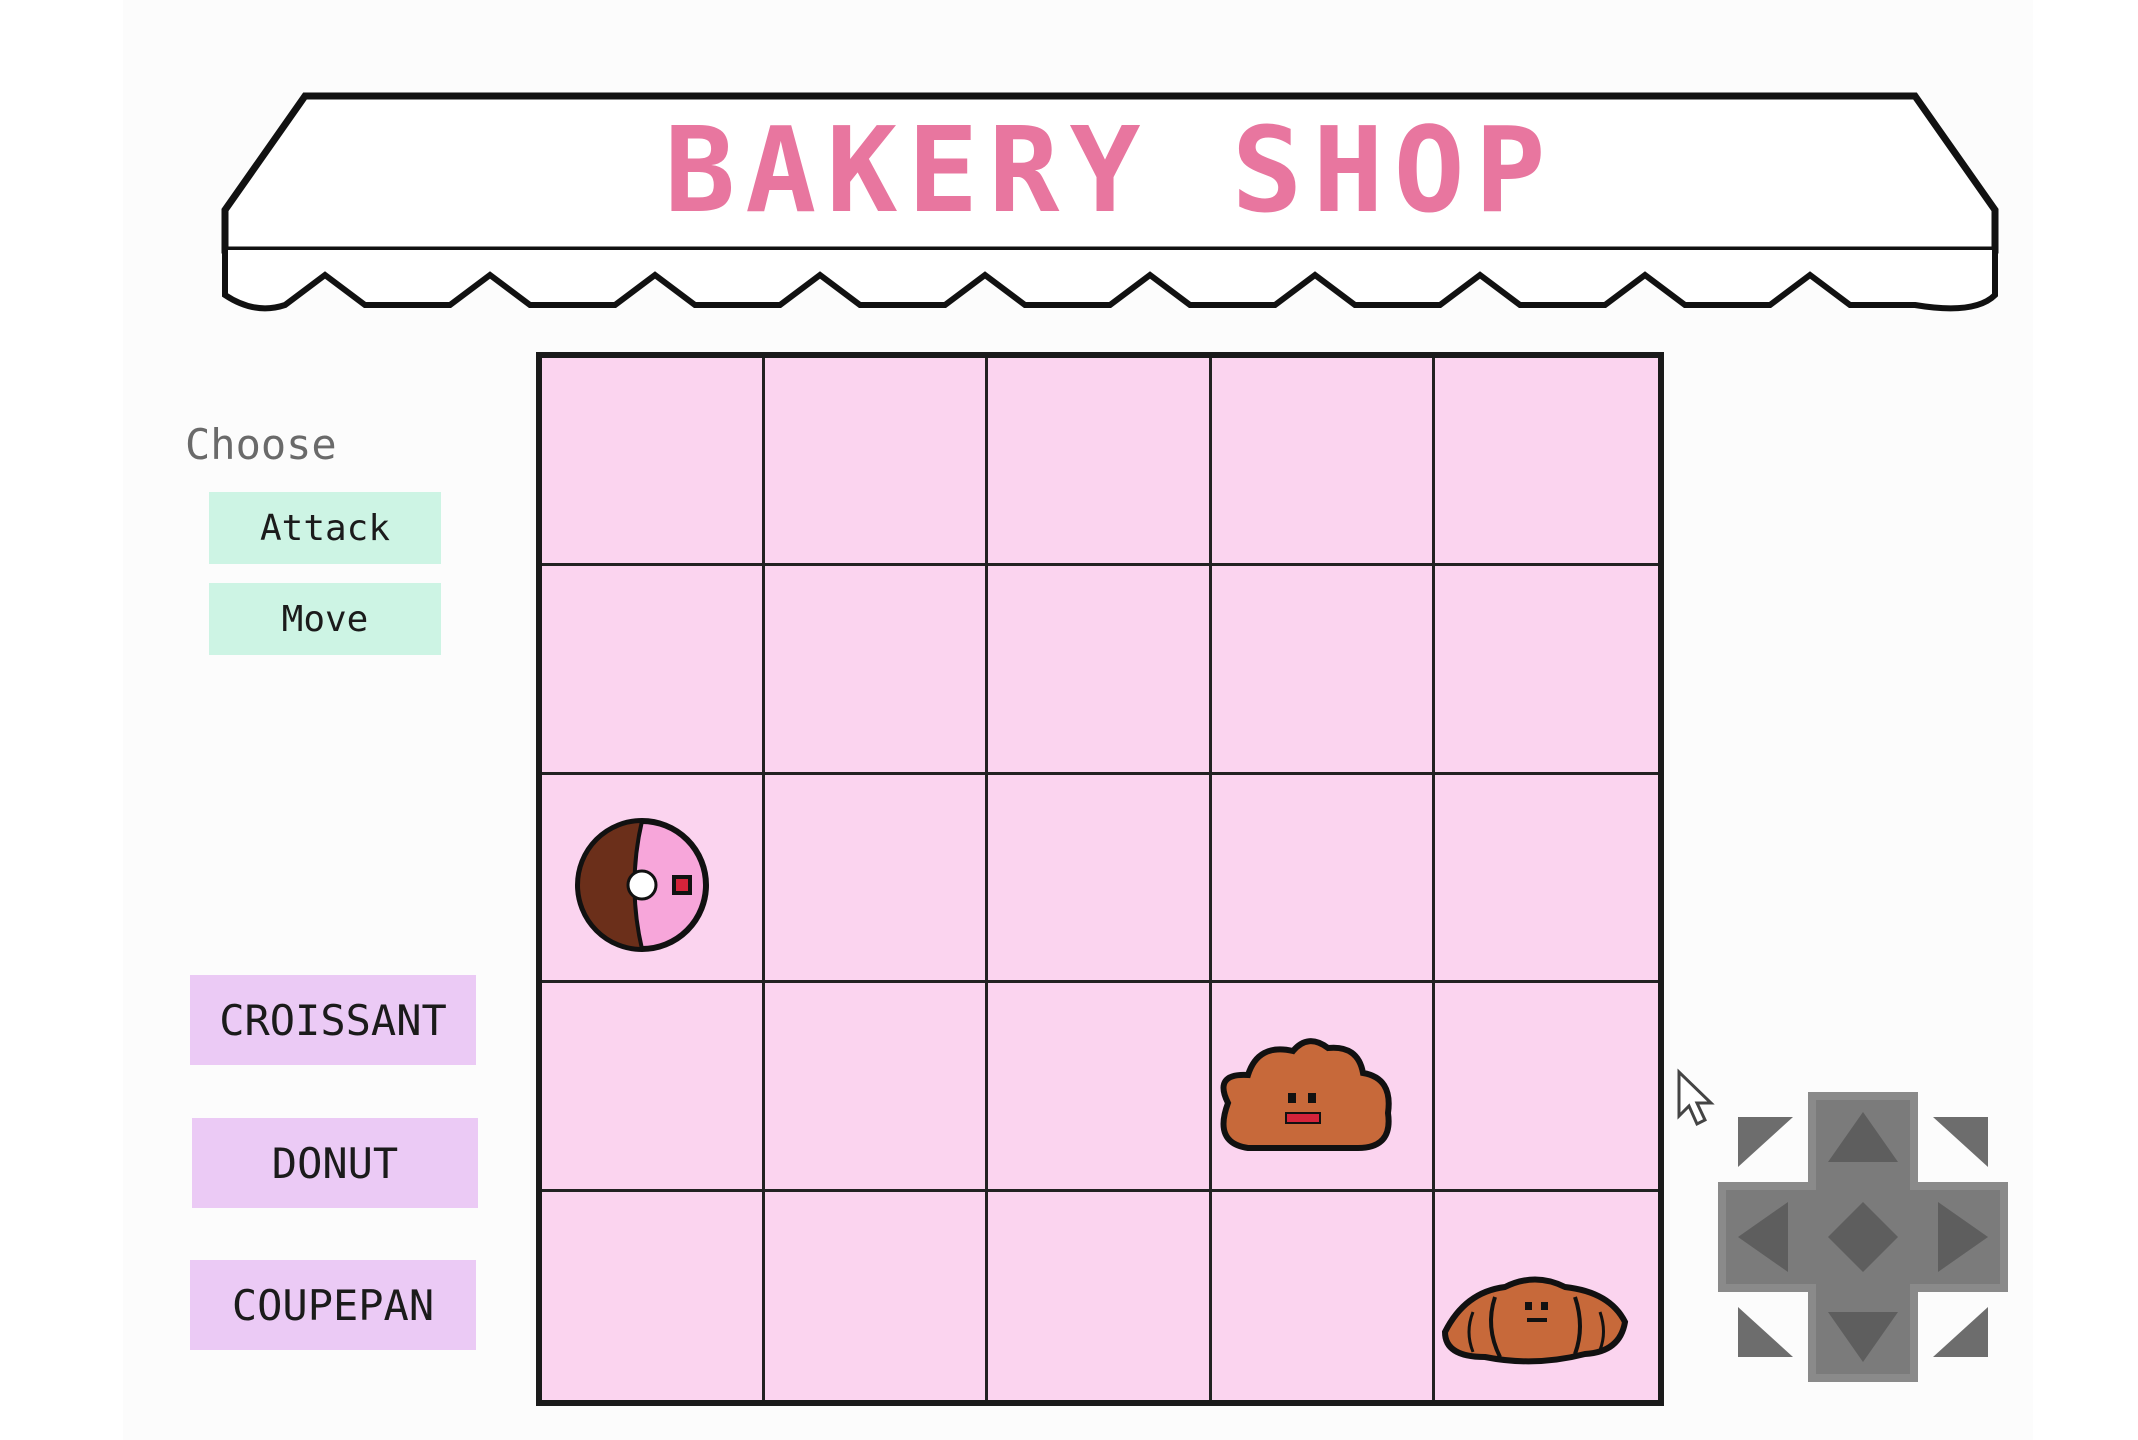 The height and width of the screenshot is (1440, 2138). What do you see at coordinates (325, 619) in the screenshot?
I see `move-button: Move` at bounding box center [325, 619].